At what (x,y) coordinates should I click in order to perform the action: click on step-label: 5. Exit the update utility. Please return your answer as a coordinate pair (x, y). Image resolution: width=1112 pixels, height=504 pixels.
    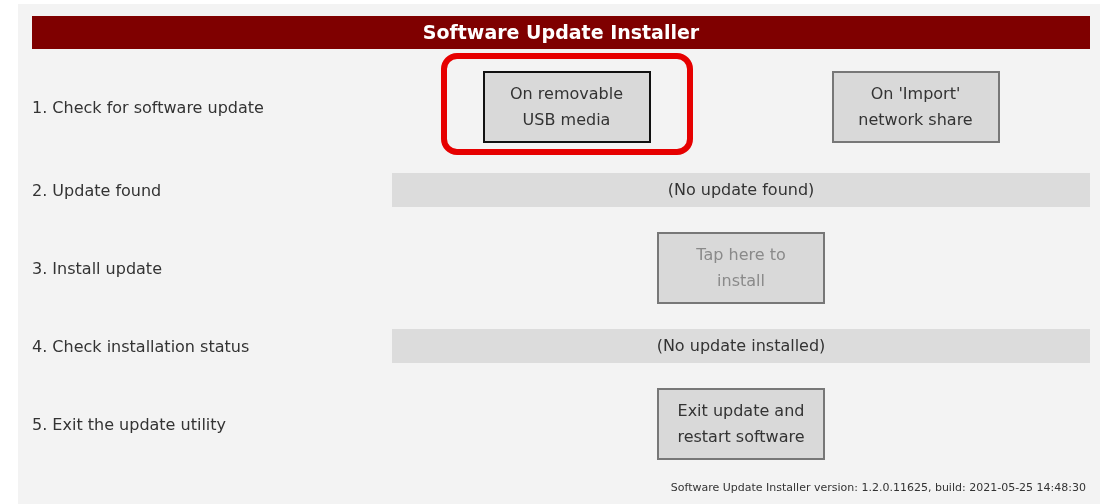
    Looking at the image, I should click on (130, 424).